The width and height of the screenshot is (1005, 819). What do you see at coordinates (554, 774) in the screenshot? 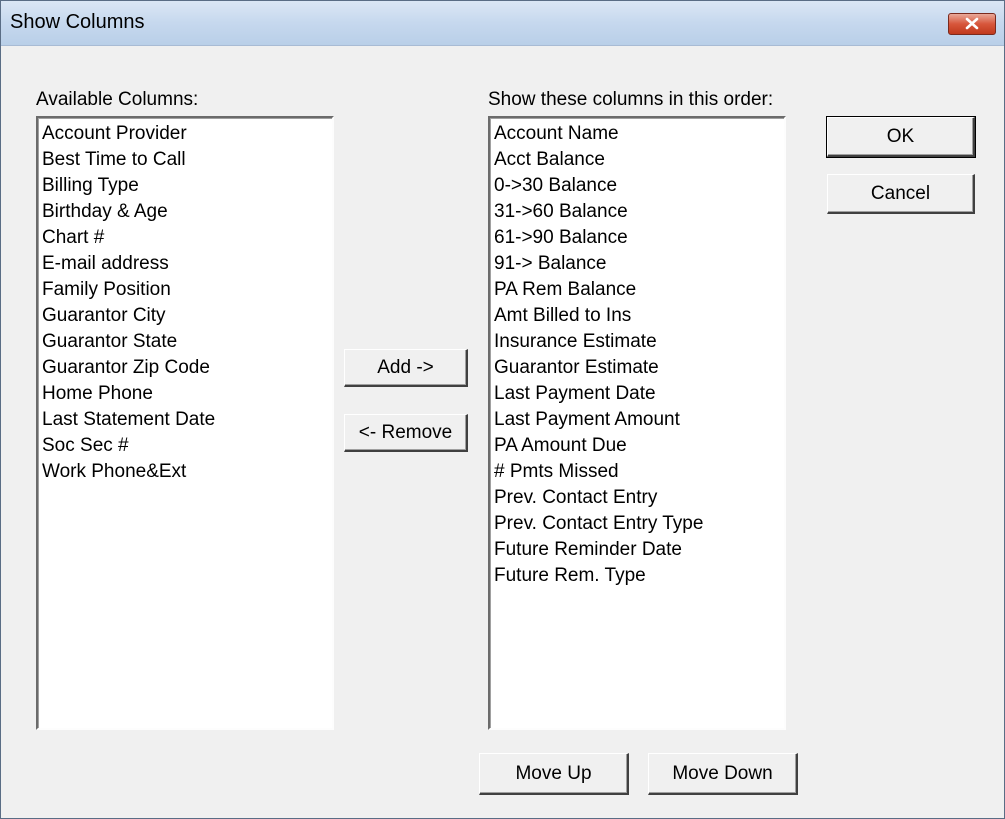
I see `move-up-button: Move Up` at bounding box center [554, 774].